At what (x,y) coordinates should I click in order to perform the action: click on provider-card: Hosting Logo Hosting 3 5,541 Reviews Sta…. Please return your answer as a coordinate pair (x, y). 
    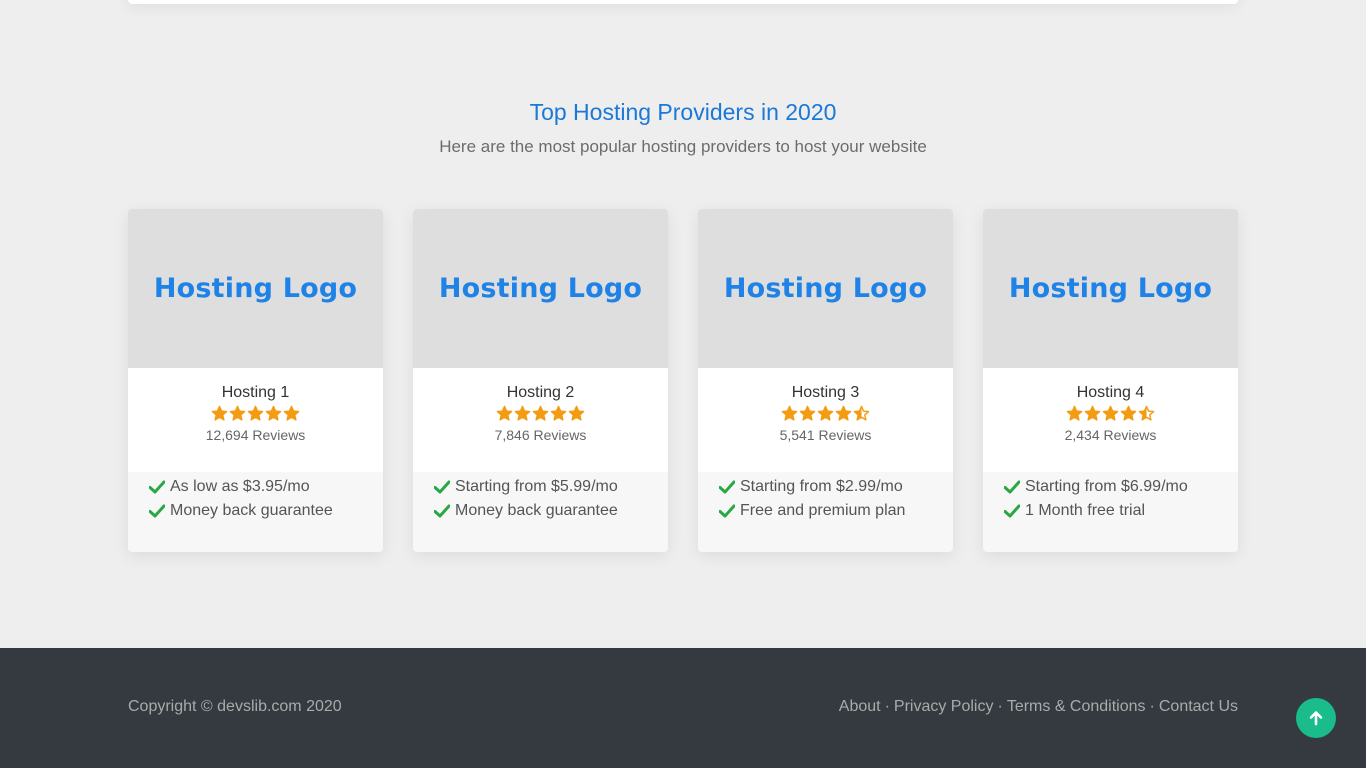
    Looking at the image, I should click on (825, 380).